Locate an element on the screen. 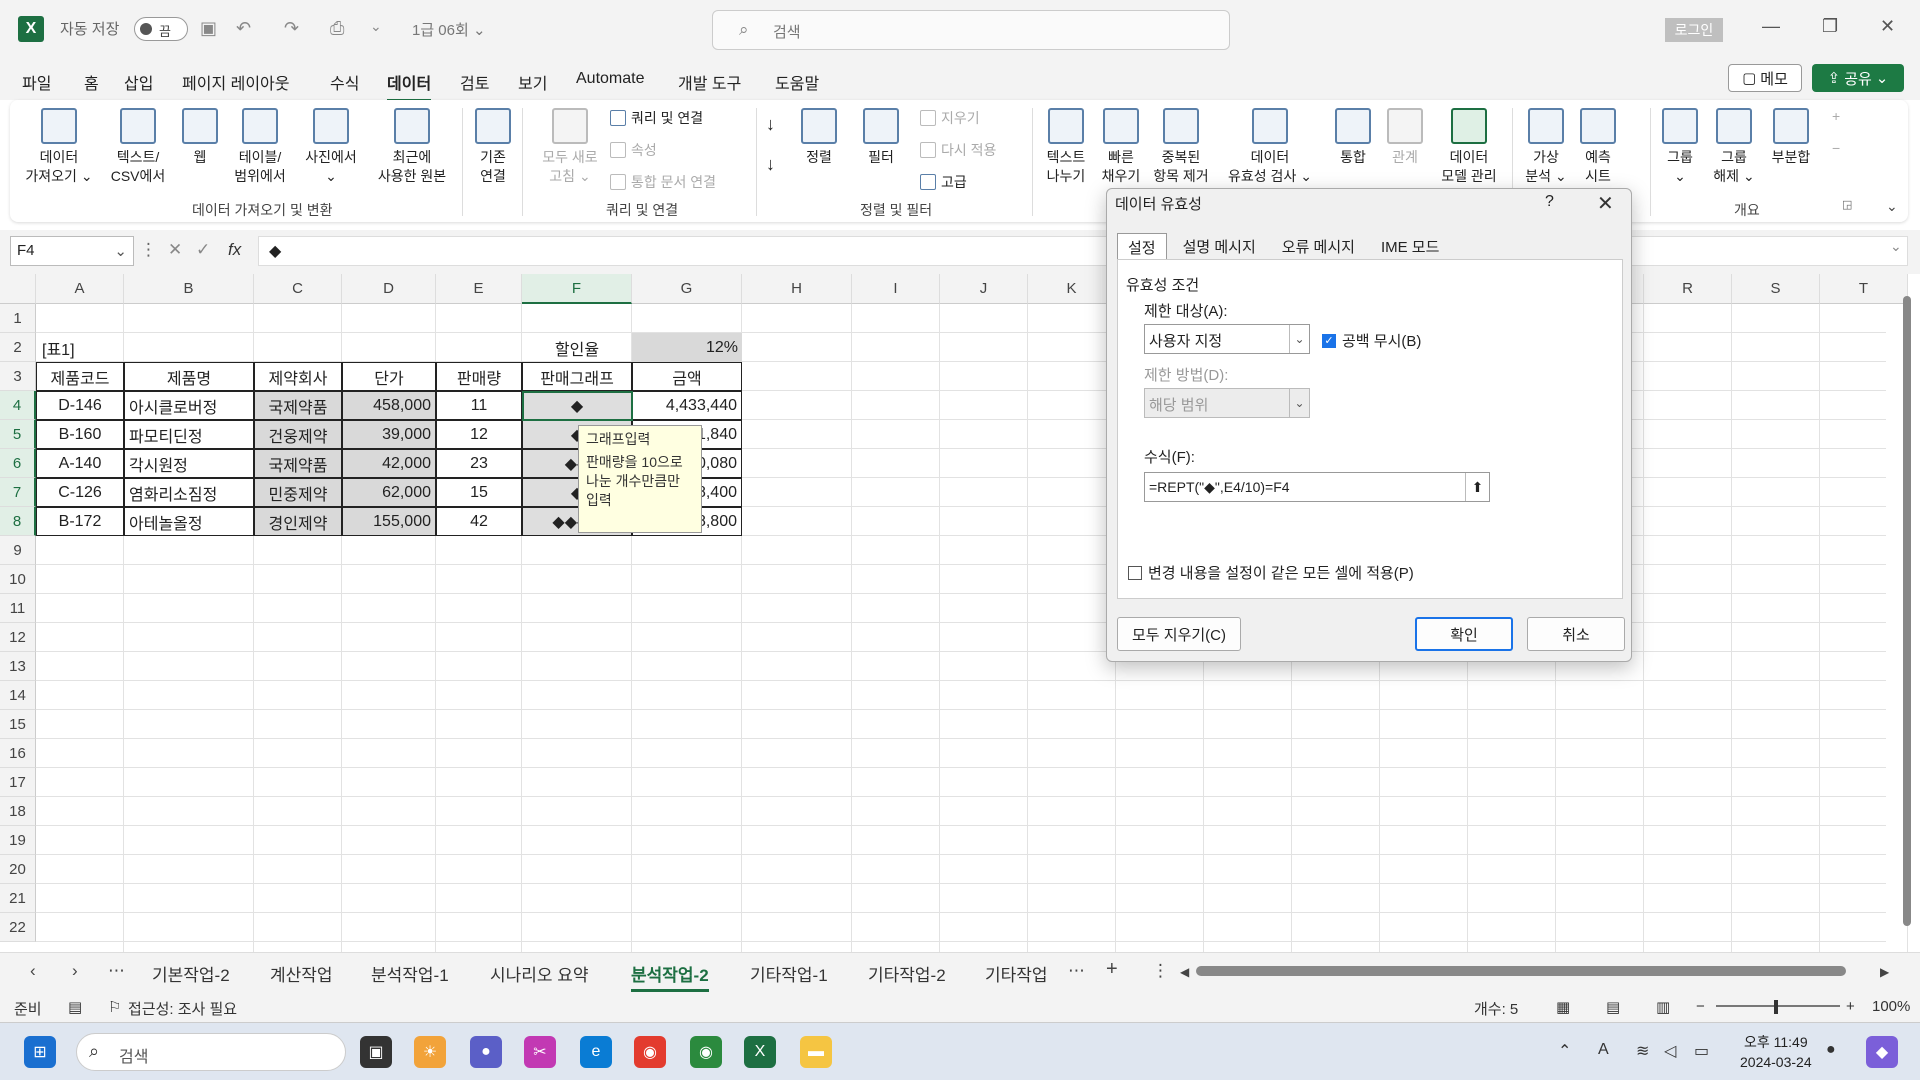 The height and width of the screenshot is (1080, 1920). clock: 오후 11:49 2024-03-24 is located at coordinates (1776, 1052).